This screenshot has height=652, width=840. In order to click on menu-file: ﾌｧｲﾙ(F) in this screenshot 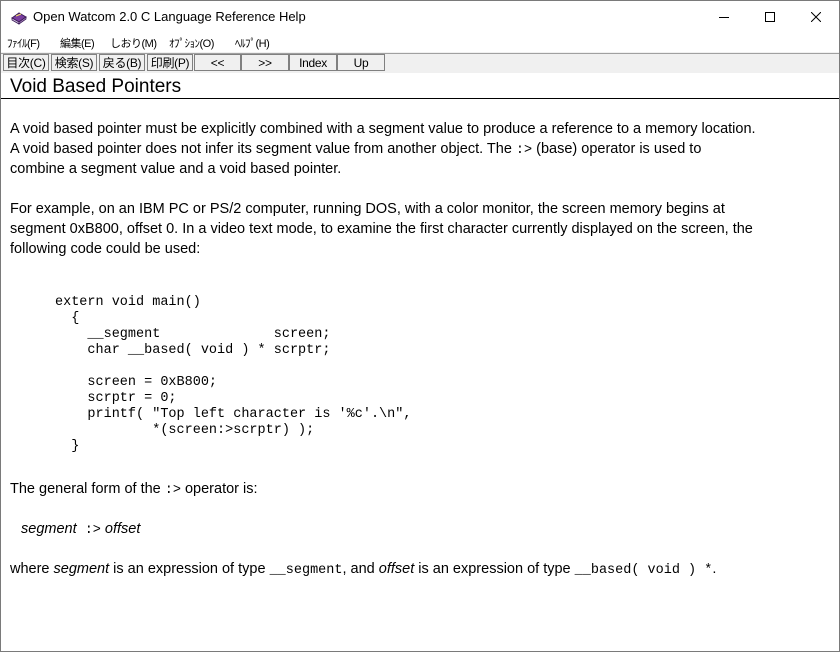, I will do `click(23, 43)`.